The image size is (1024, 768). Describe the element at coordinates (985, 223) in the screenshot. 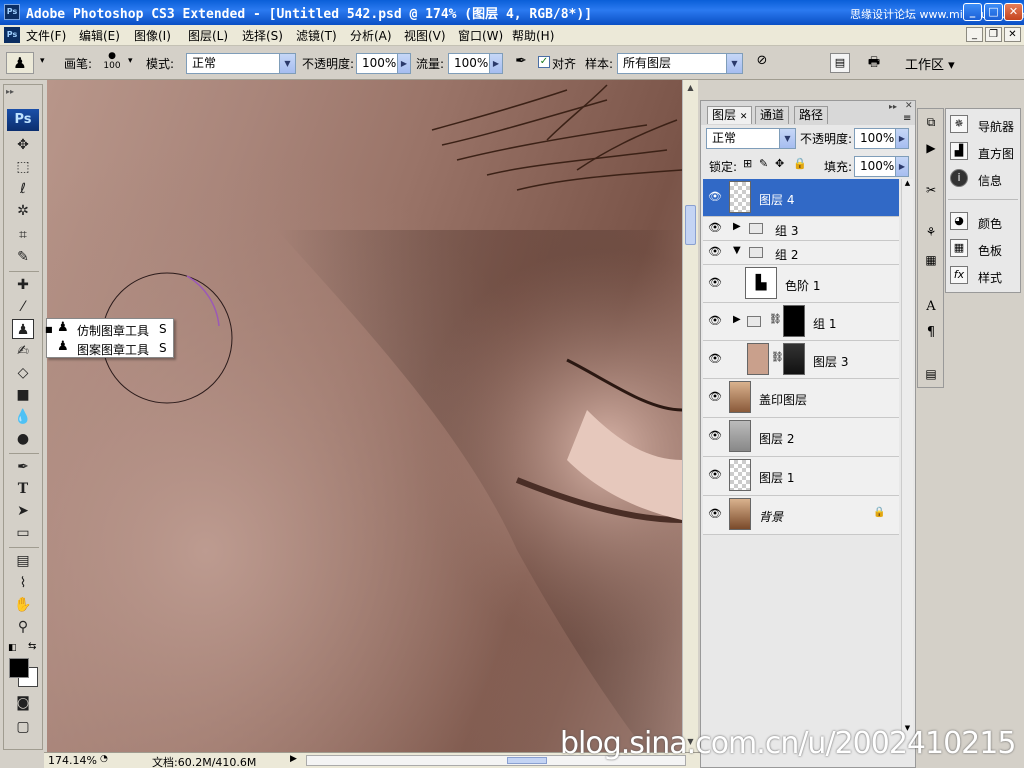

I see `dock-color: ◕ 颜色` at that location.